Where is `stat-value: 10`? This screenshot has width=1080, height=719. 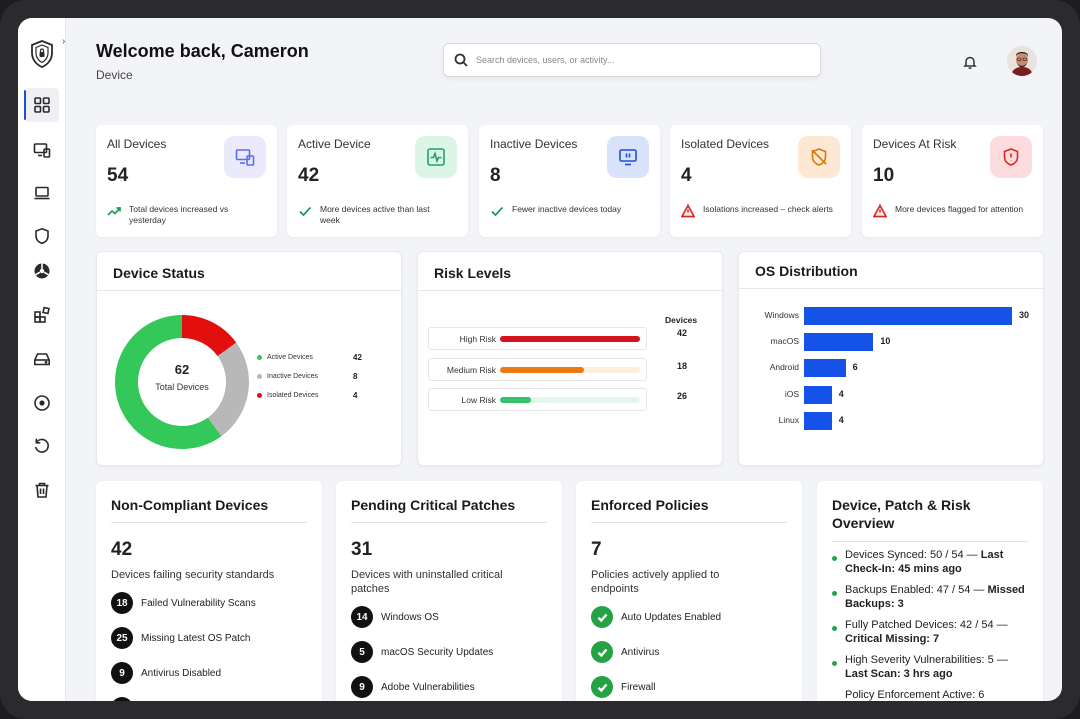 stat-value: 10 is located at coordinates (884, 175).